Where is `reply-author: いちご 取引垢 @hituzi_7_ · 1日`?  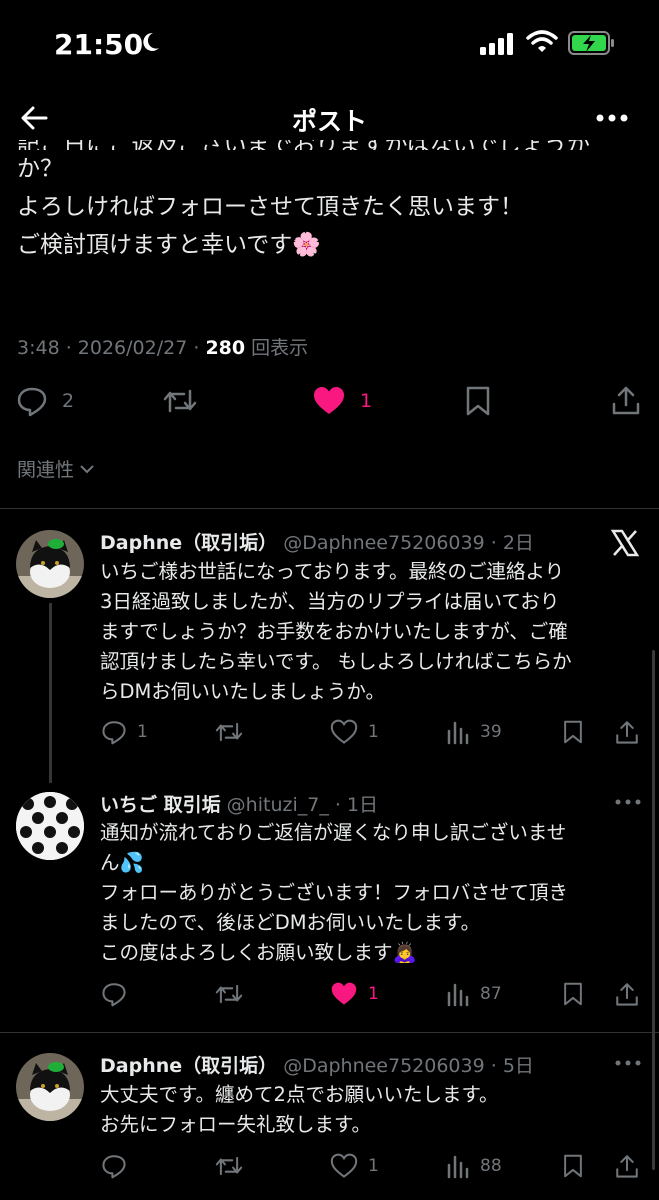 reply-author: いちご 取引垢 @hituzi_7_ · 1日 is located at coordinates (239, 803).